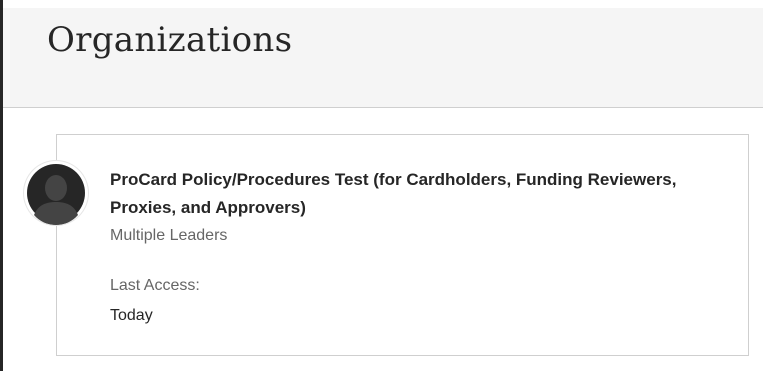 The width and height of the screenshot is (763, 371). I want to click on avatar, so click(56, 193).